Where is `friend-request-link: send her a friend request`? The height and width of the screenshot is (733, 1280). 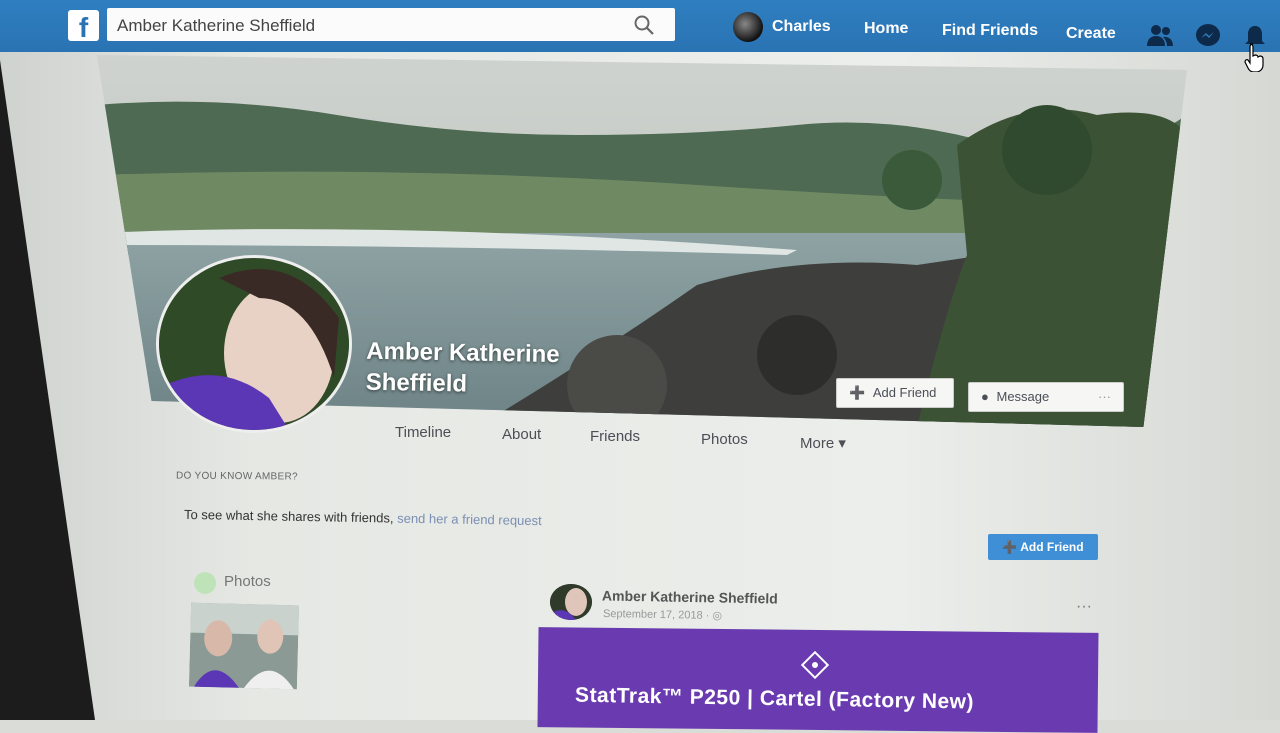
friend-request-link: send her a friend request is located at coordinates (469, 520).